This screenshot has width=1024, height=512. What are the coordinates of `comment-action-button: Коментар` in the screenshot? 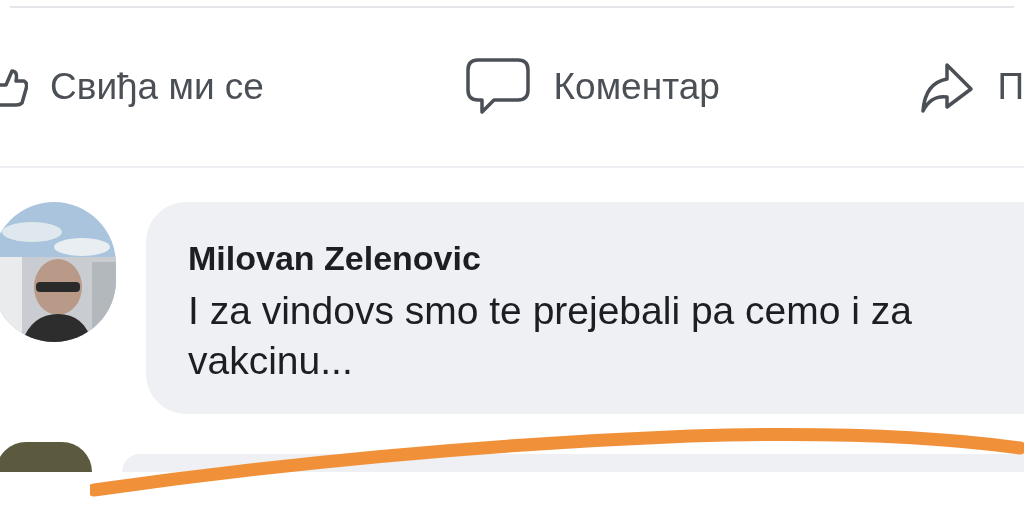 It's located at (591, 87).